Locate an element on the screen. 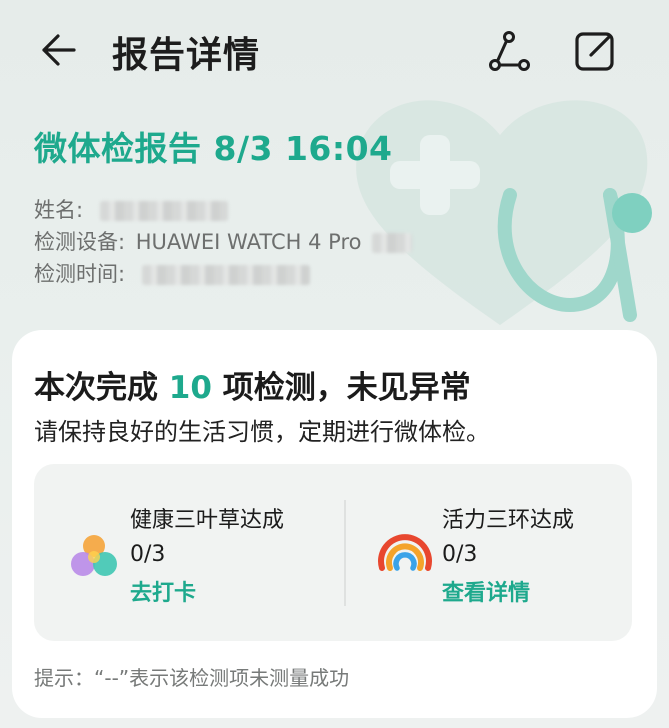 This screenshot has height=728, width=669. summary-post: 项检测，未见异常 is located at coordinates (346, 388).